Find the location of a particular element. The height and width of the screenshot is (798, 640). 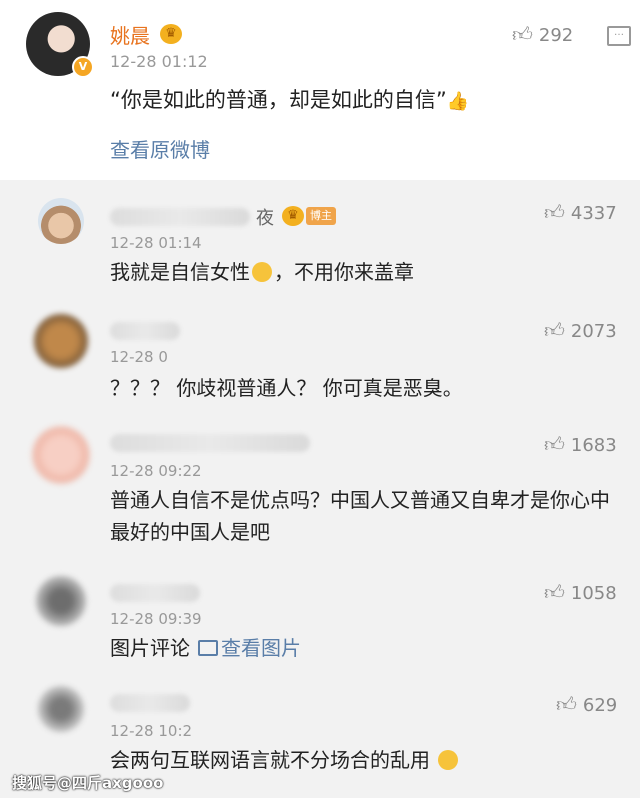

comment-text: 图片评论 查看图片 is located at coordinates (205, 648).